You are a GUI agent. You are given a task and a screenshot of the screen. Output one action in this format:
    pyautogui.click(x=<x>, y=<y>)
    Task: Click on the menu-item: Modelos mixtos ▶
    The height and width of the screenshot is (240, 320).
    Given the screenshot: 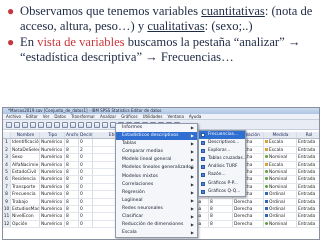 What is the action you would take?
    pyautogui.click(x=156, y=177)
    